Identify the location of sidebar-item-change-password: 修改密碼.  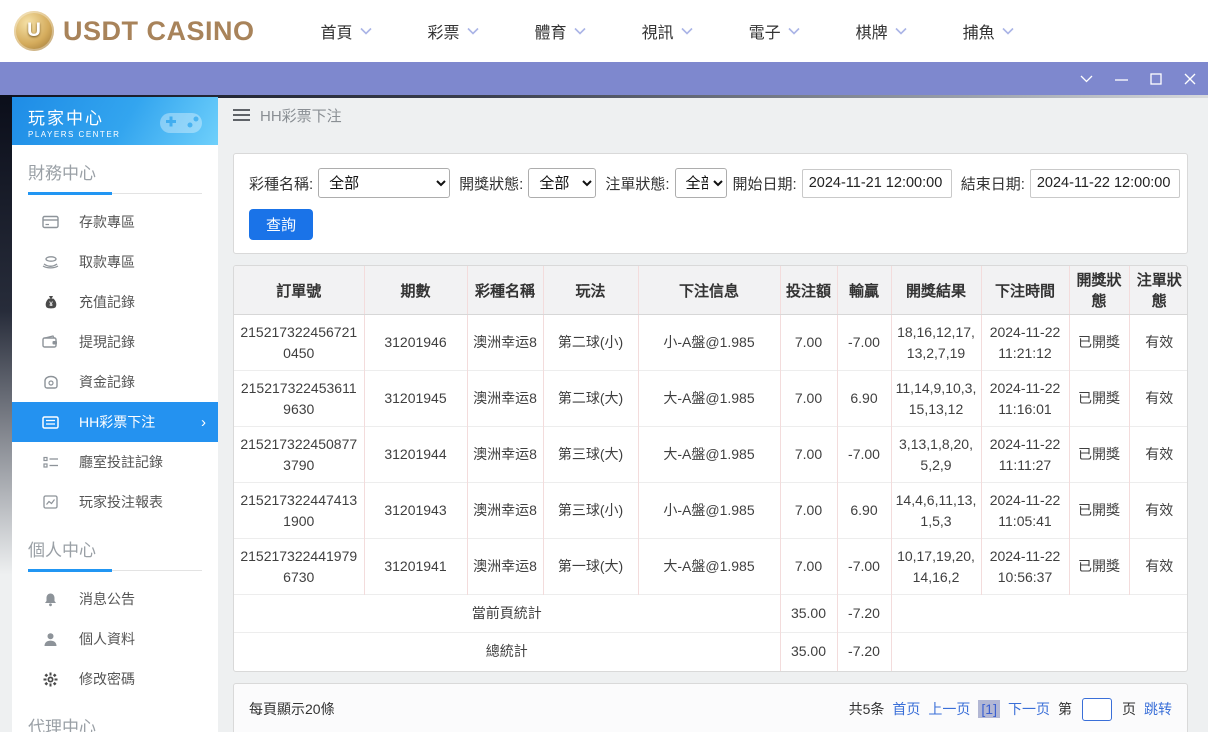
(115, 679).